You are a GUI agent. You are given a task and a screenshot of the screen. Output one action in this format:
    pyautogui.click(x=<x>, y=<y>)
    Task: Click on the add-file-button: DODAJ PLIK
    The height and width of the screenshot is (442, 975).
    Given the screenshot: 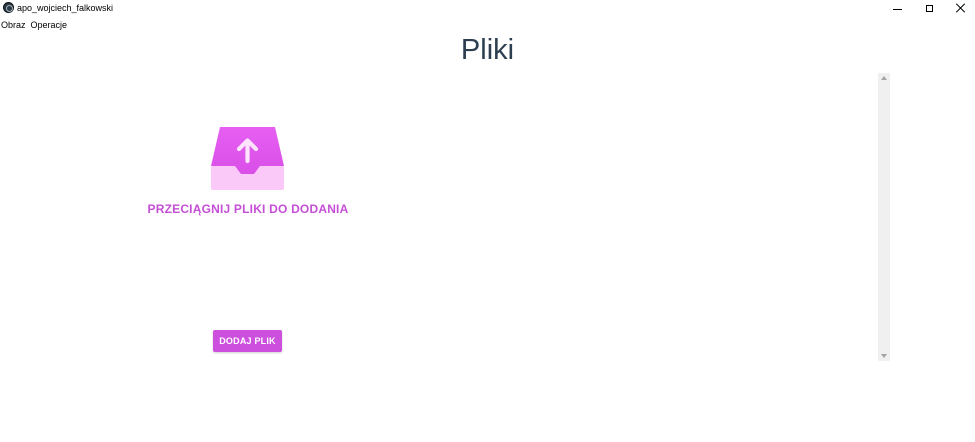 What is the action you would take?
    pyautogui.click(x=247, y=341)
    